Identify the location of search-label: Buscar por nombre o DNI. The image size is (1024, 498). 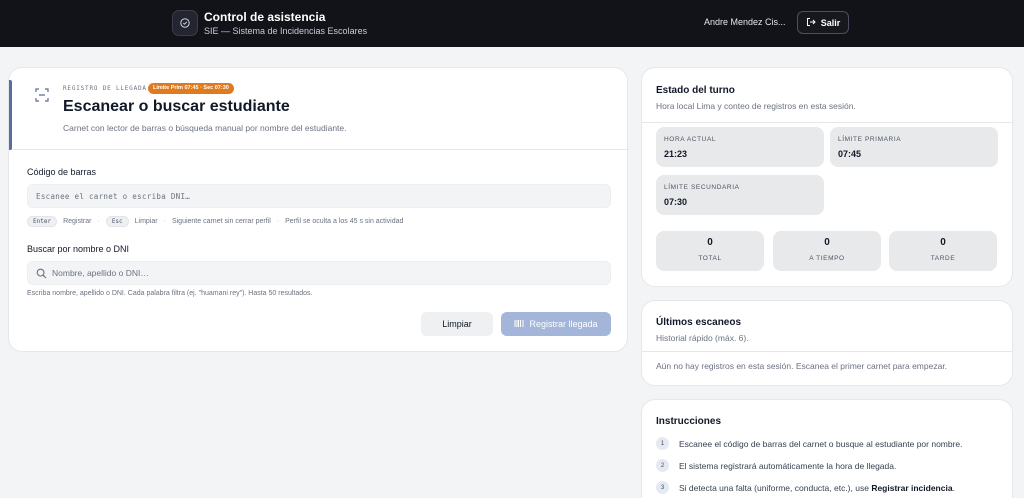
(78, 249).